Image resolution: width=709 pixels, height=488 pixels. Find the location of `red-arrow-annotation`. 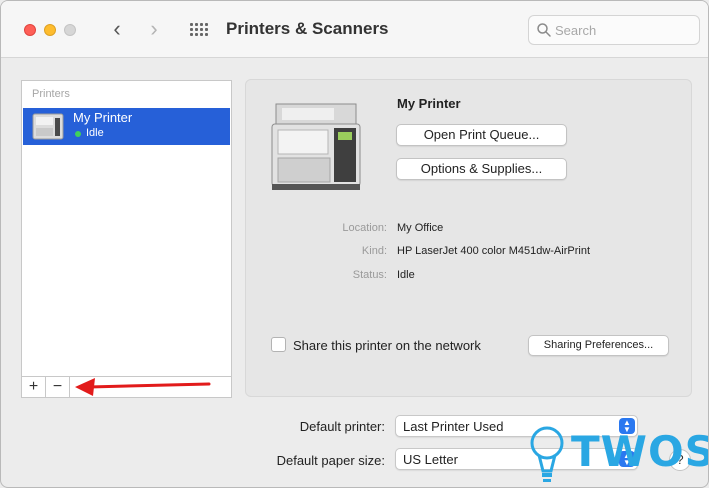

red-arrow-annotation is located at coordinates (143, 387).